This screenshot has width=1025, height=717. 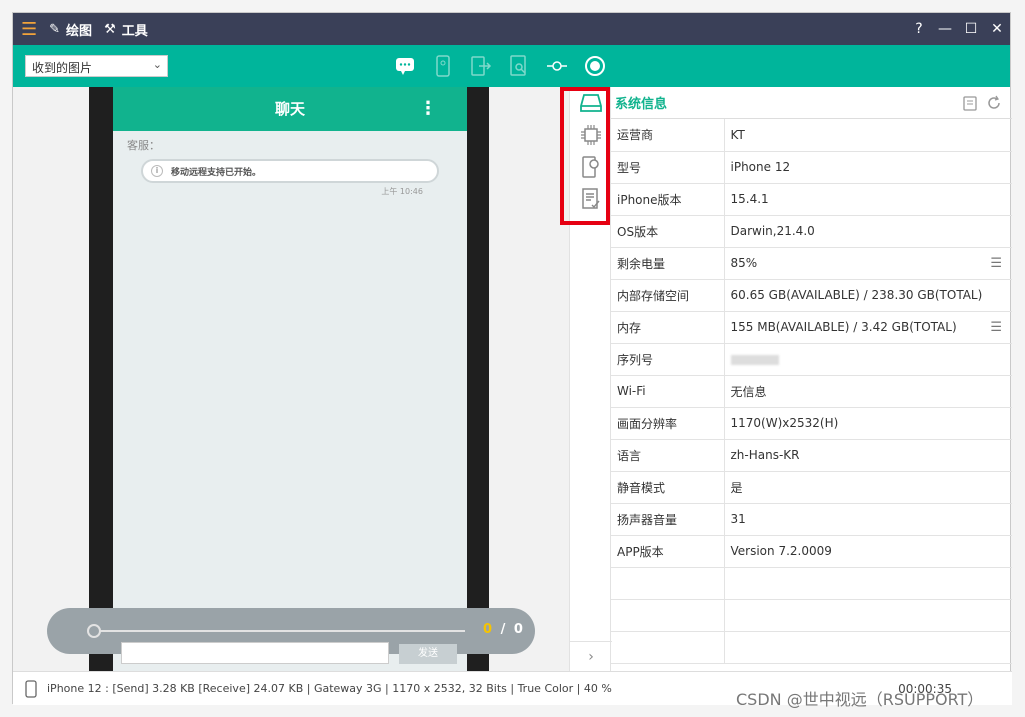 I want to click on info-value: 无信息, so click(x=868, y=391).